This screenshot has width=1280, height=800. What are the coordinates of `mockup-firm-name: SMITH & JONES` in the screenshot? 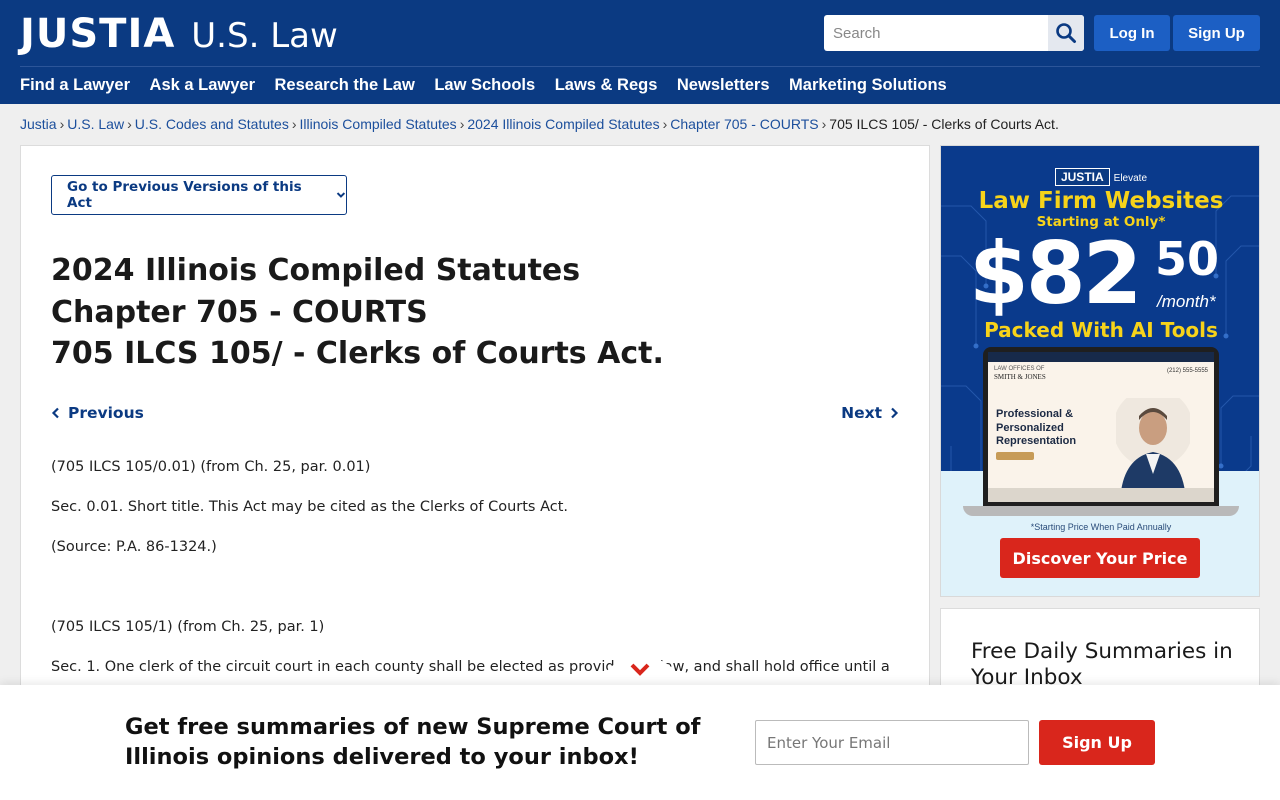 It's located at (1020, 377).